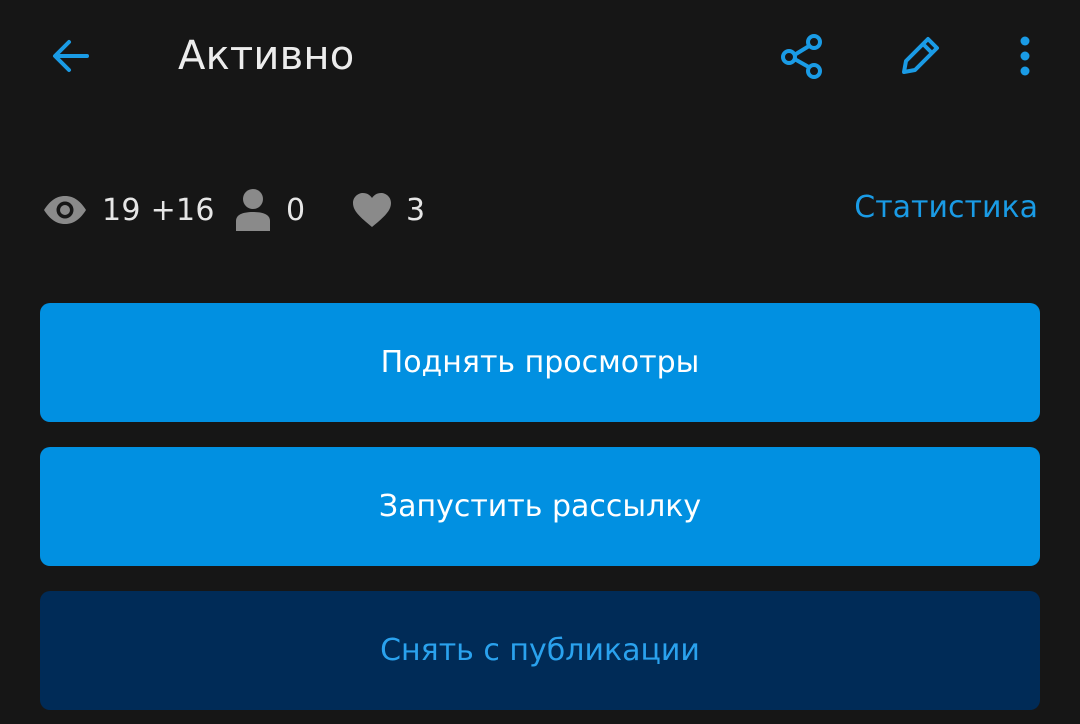 This screenshot has height=724, width=1080. What do you see at coordinates (540, 210) in the screenshot?
I see `stats-row: 19 +16 0 3 Статистика` at bounding box center [540, 210].